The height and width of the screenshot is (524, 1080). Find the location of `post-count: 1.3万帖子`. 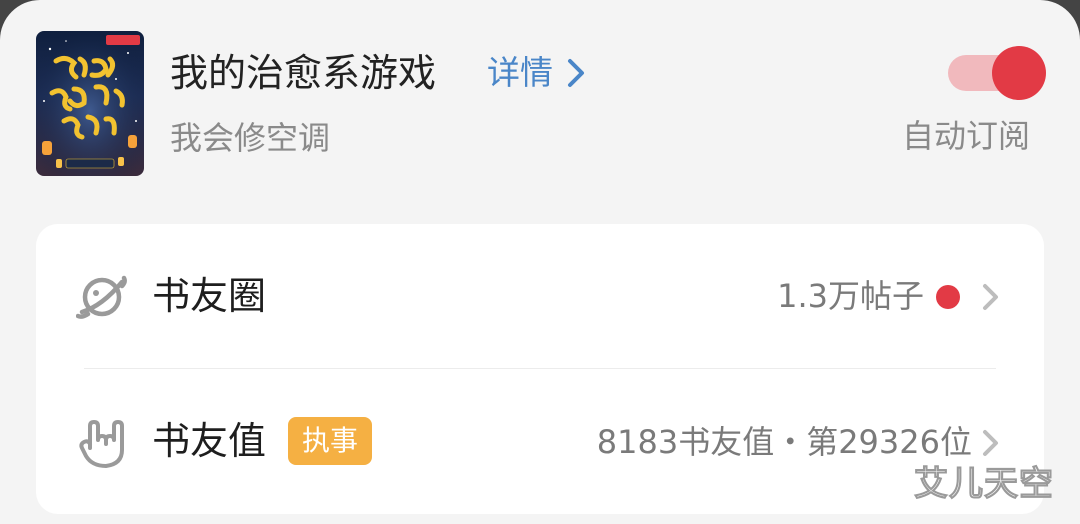

post-count: 1.3万帖子 is located at coordinates (850, 296).